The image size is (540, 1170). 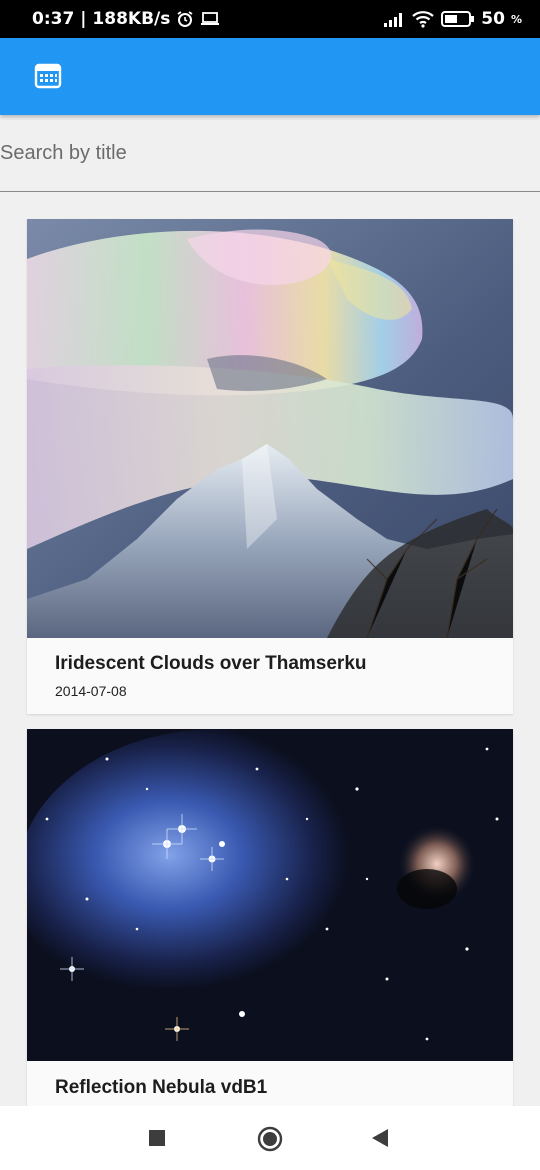 I want to click on calendar-button, so click(x=48, y=78).